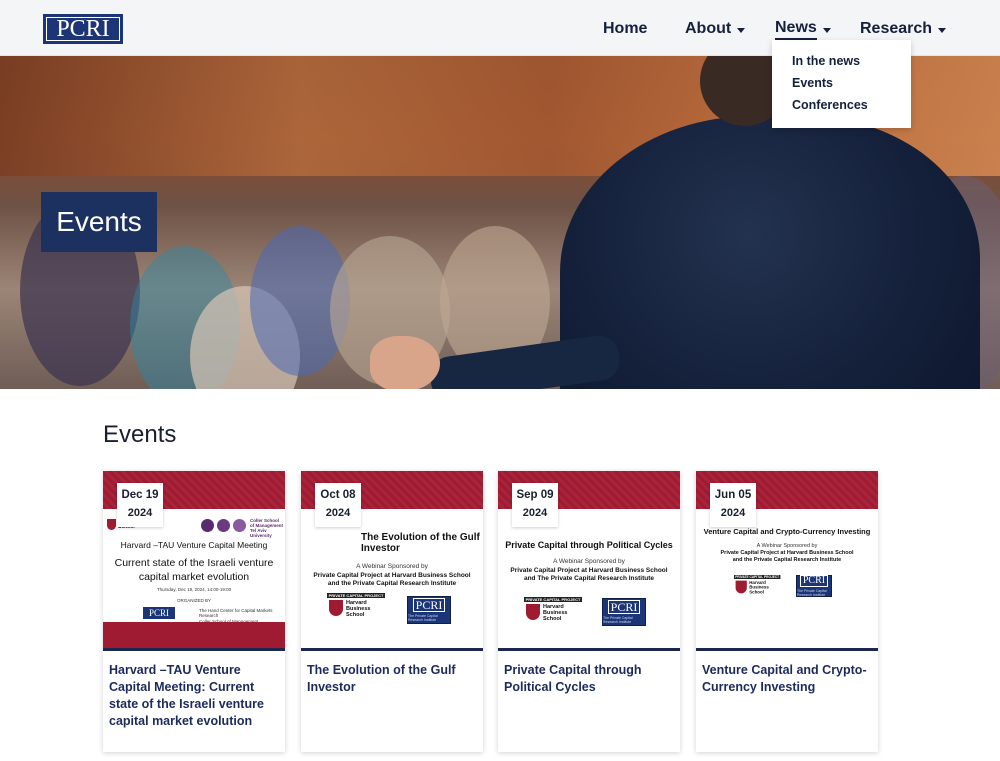  What do you see at coordinates (796, 29) in the screenshot?
I see `nav-news-label: News` at bounding box center [796, 29].